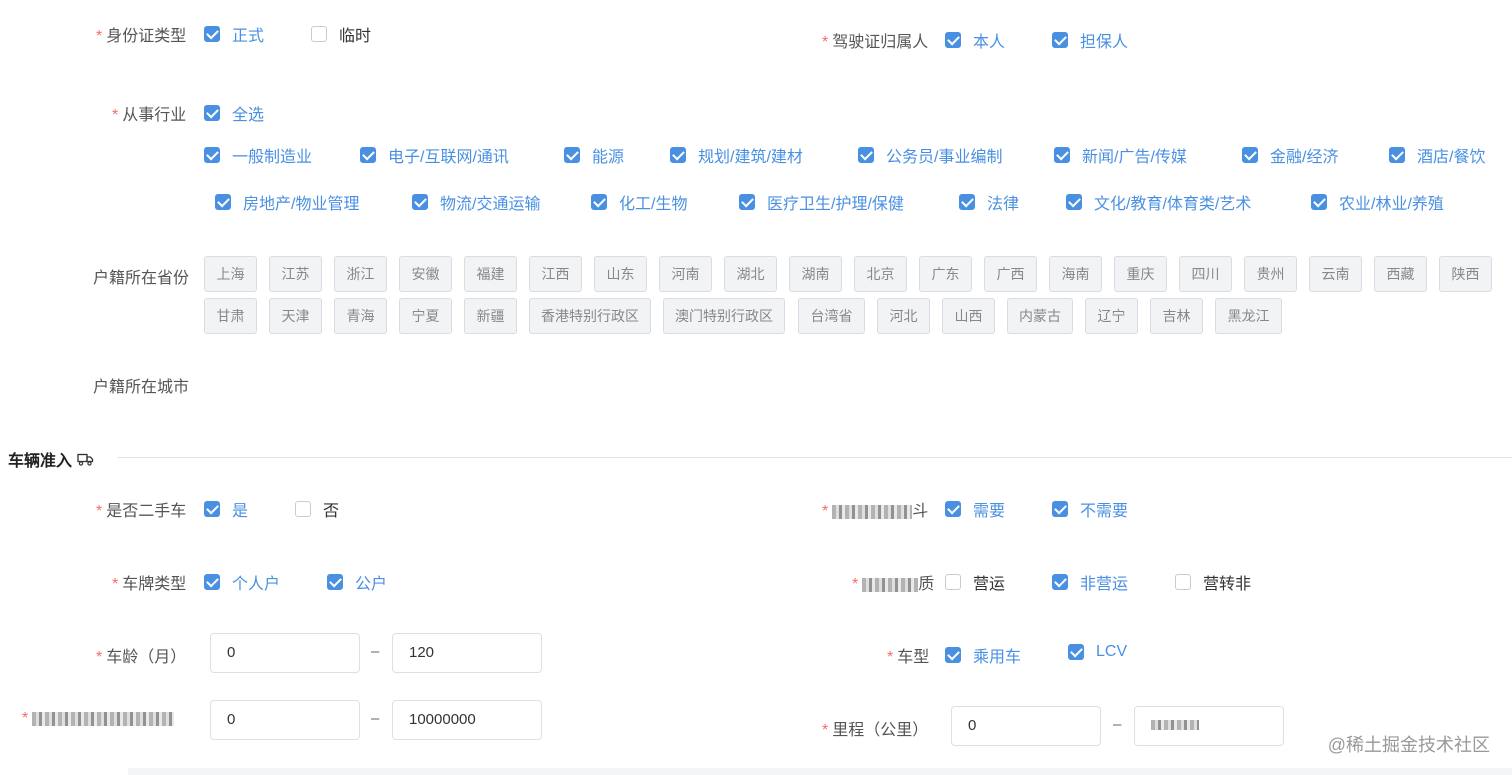  What do you see at coordinates (724, 316) in the screenshot?
I see `province-tag: 澳门特别行政区` at bounding box center [724, 316].